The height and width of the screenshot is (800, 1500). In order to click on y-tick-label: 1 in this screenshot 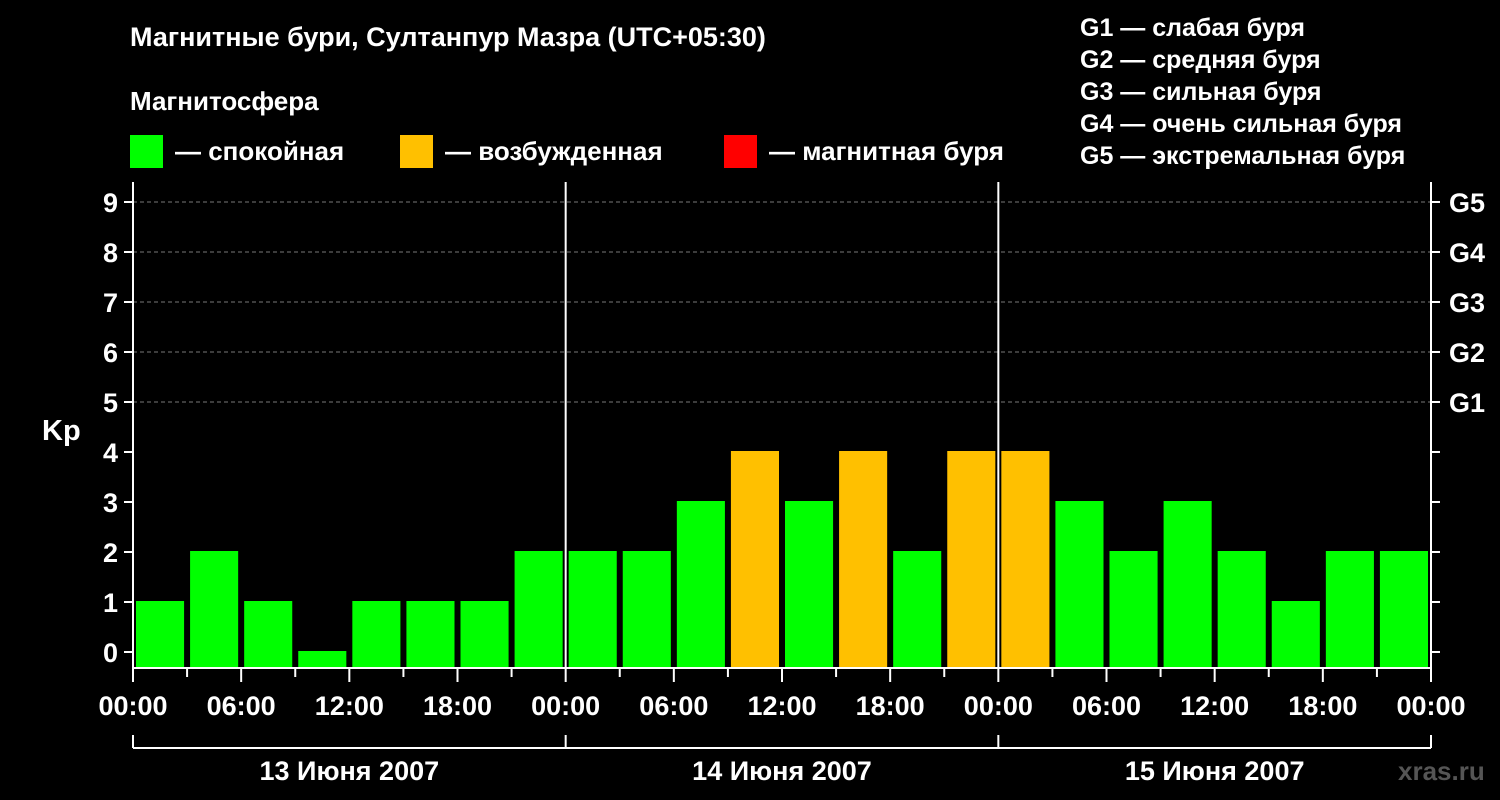, I will do `click(110, 603)`.